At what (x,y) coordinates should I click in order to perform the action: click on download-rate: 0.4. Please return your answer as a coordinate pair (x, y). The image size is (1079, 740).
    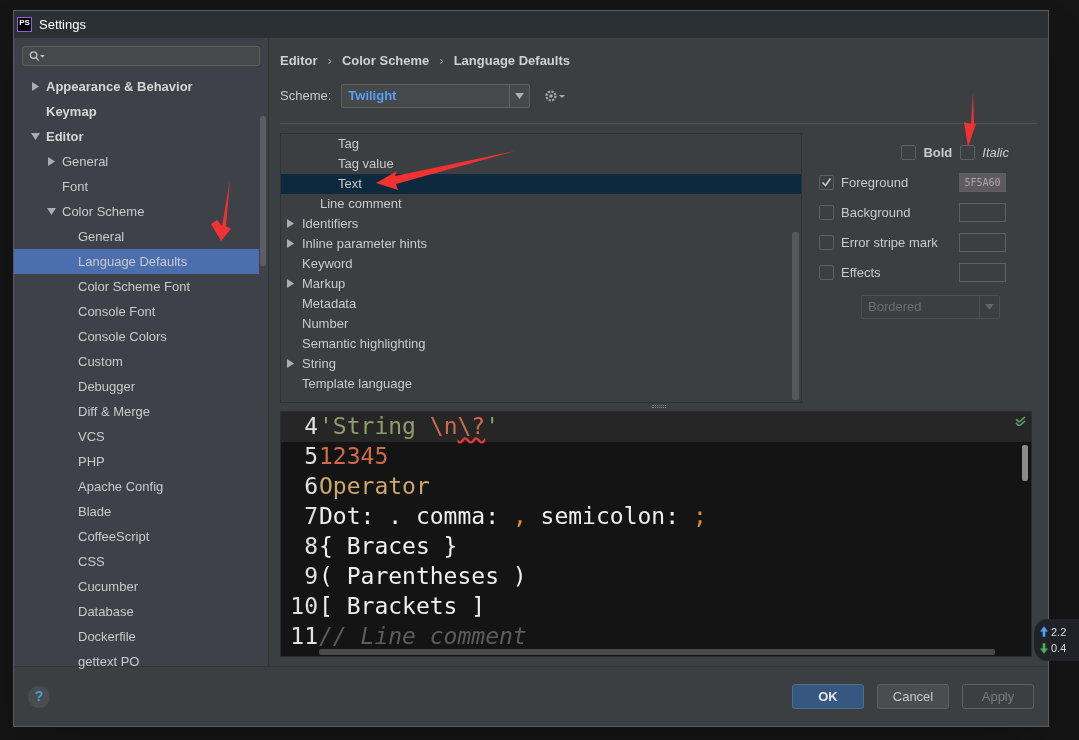
    Looking at the image, I should click on (1059, 648).